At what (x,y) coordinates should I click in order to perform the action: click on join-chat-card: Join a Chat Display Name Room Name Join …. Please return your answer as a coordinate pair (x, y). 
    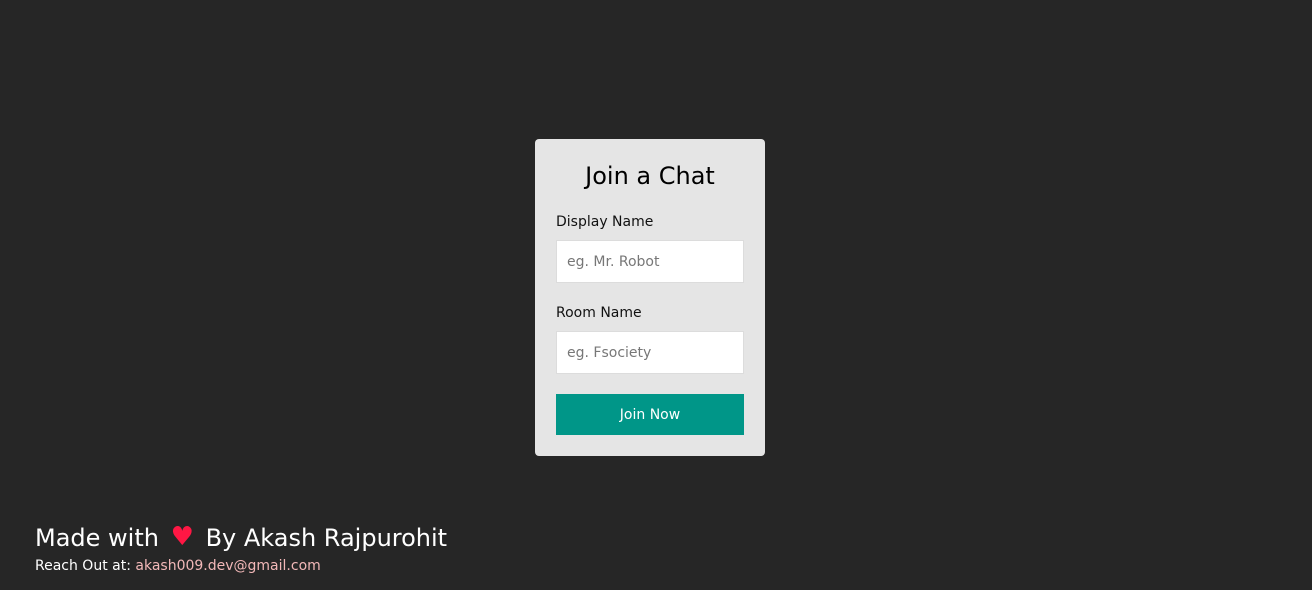
    Looking at the image, I should click on (650, 297).